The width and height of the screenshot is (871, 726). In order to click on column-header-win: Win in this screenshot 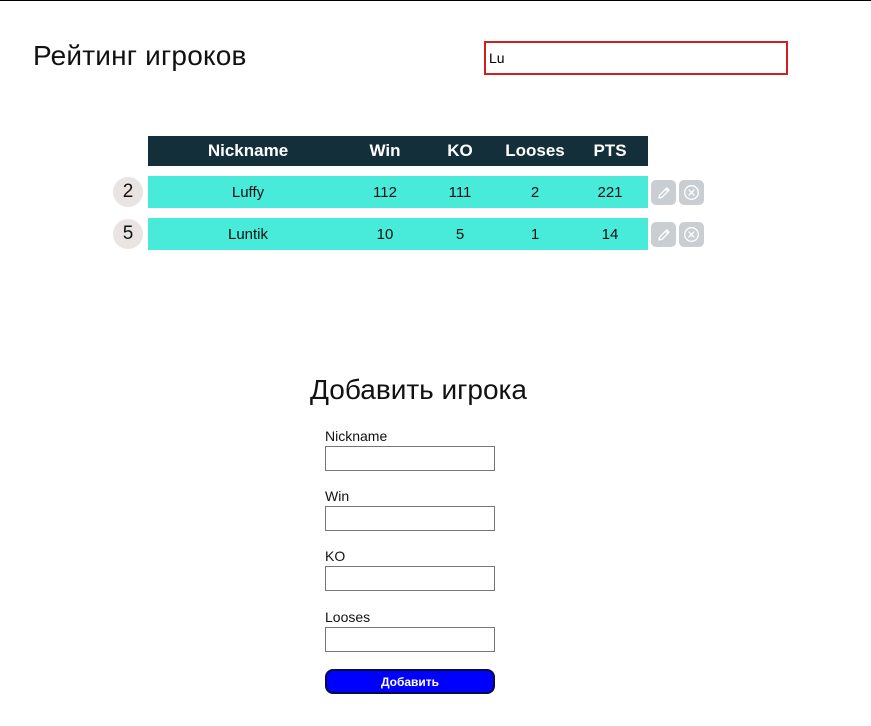, I will do `click(385, 151)`.